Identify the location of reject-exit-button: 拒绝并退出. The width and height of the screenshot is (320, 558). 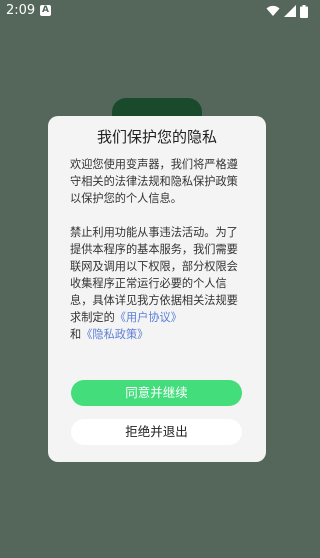
(156, 432).